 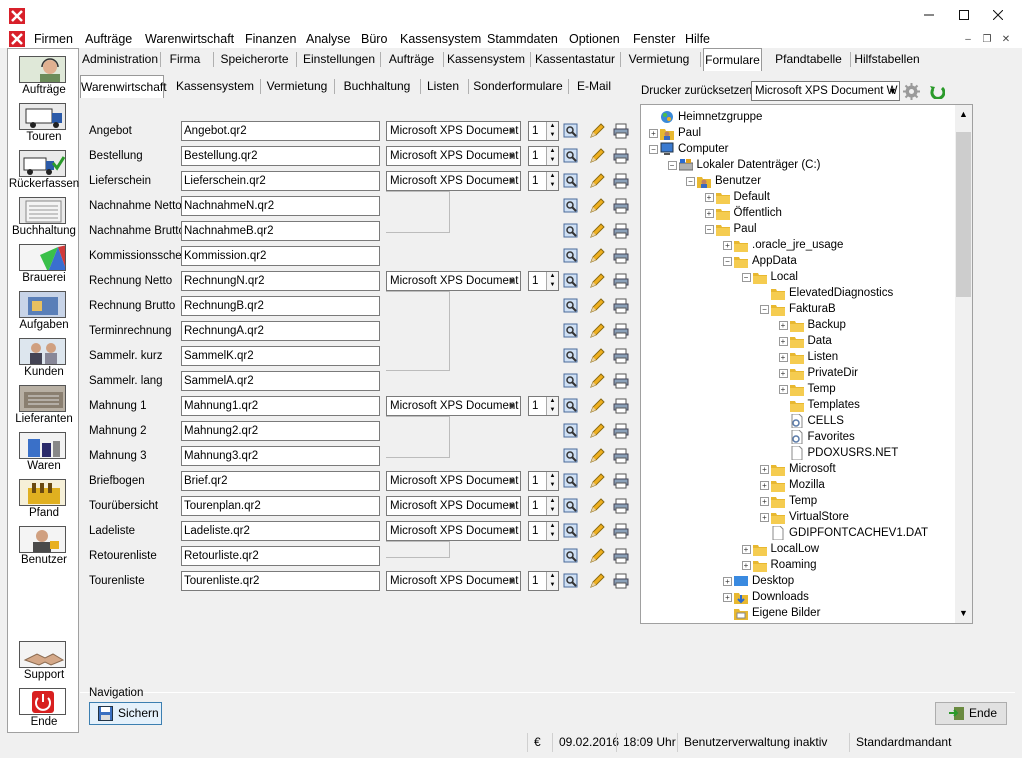 I want to click on tab-kassensystem: Kassensystem, so click(x=486, y=59).